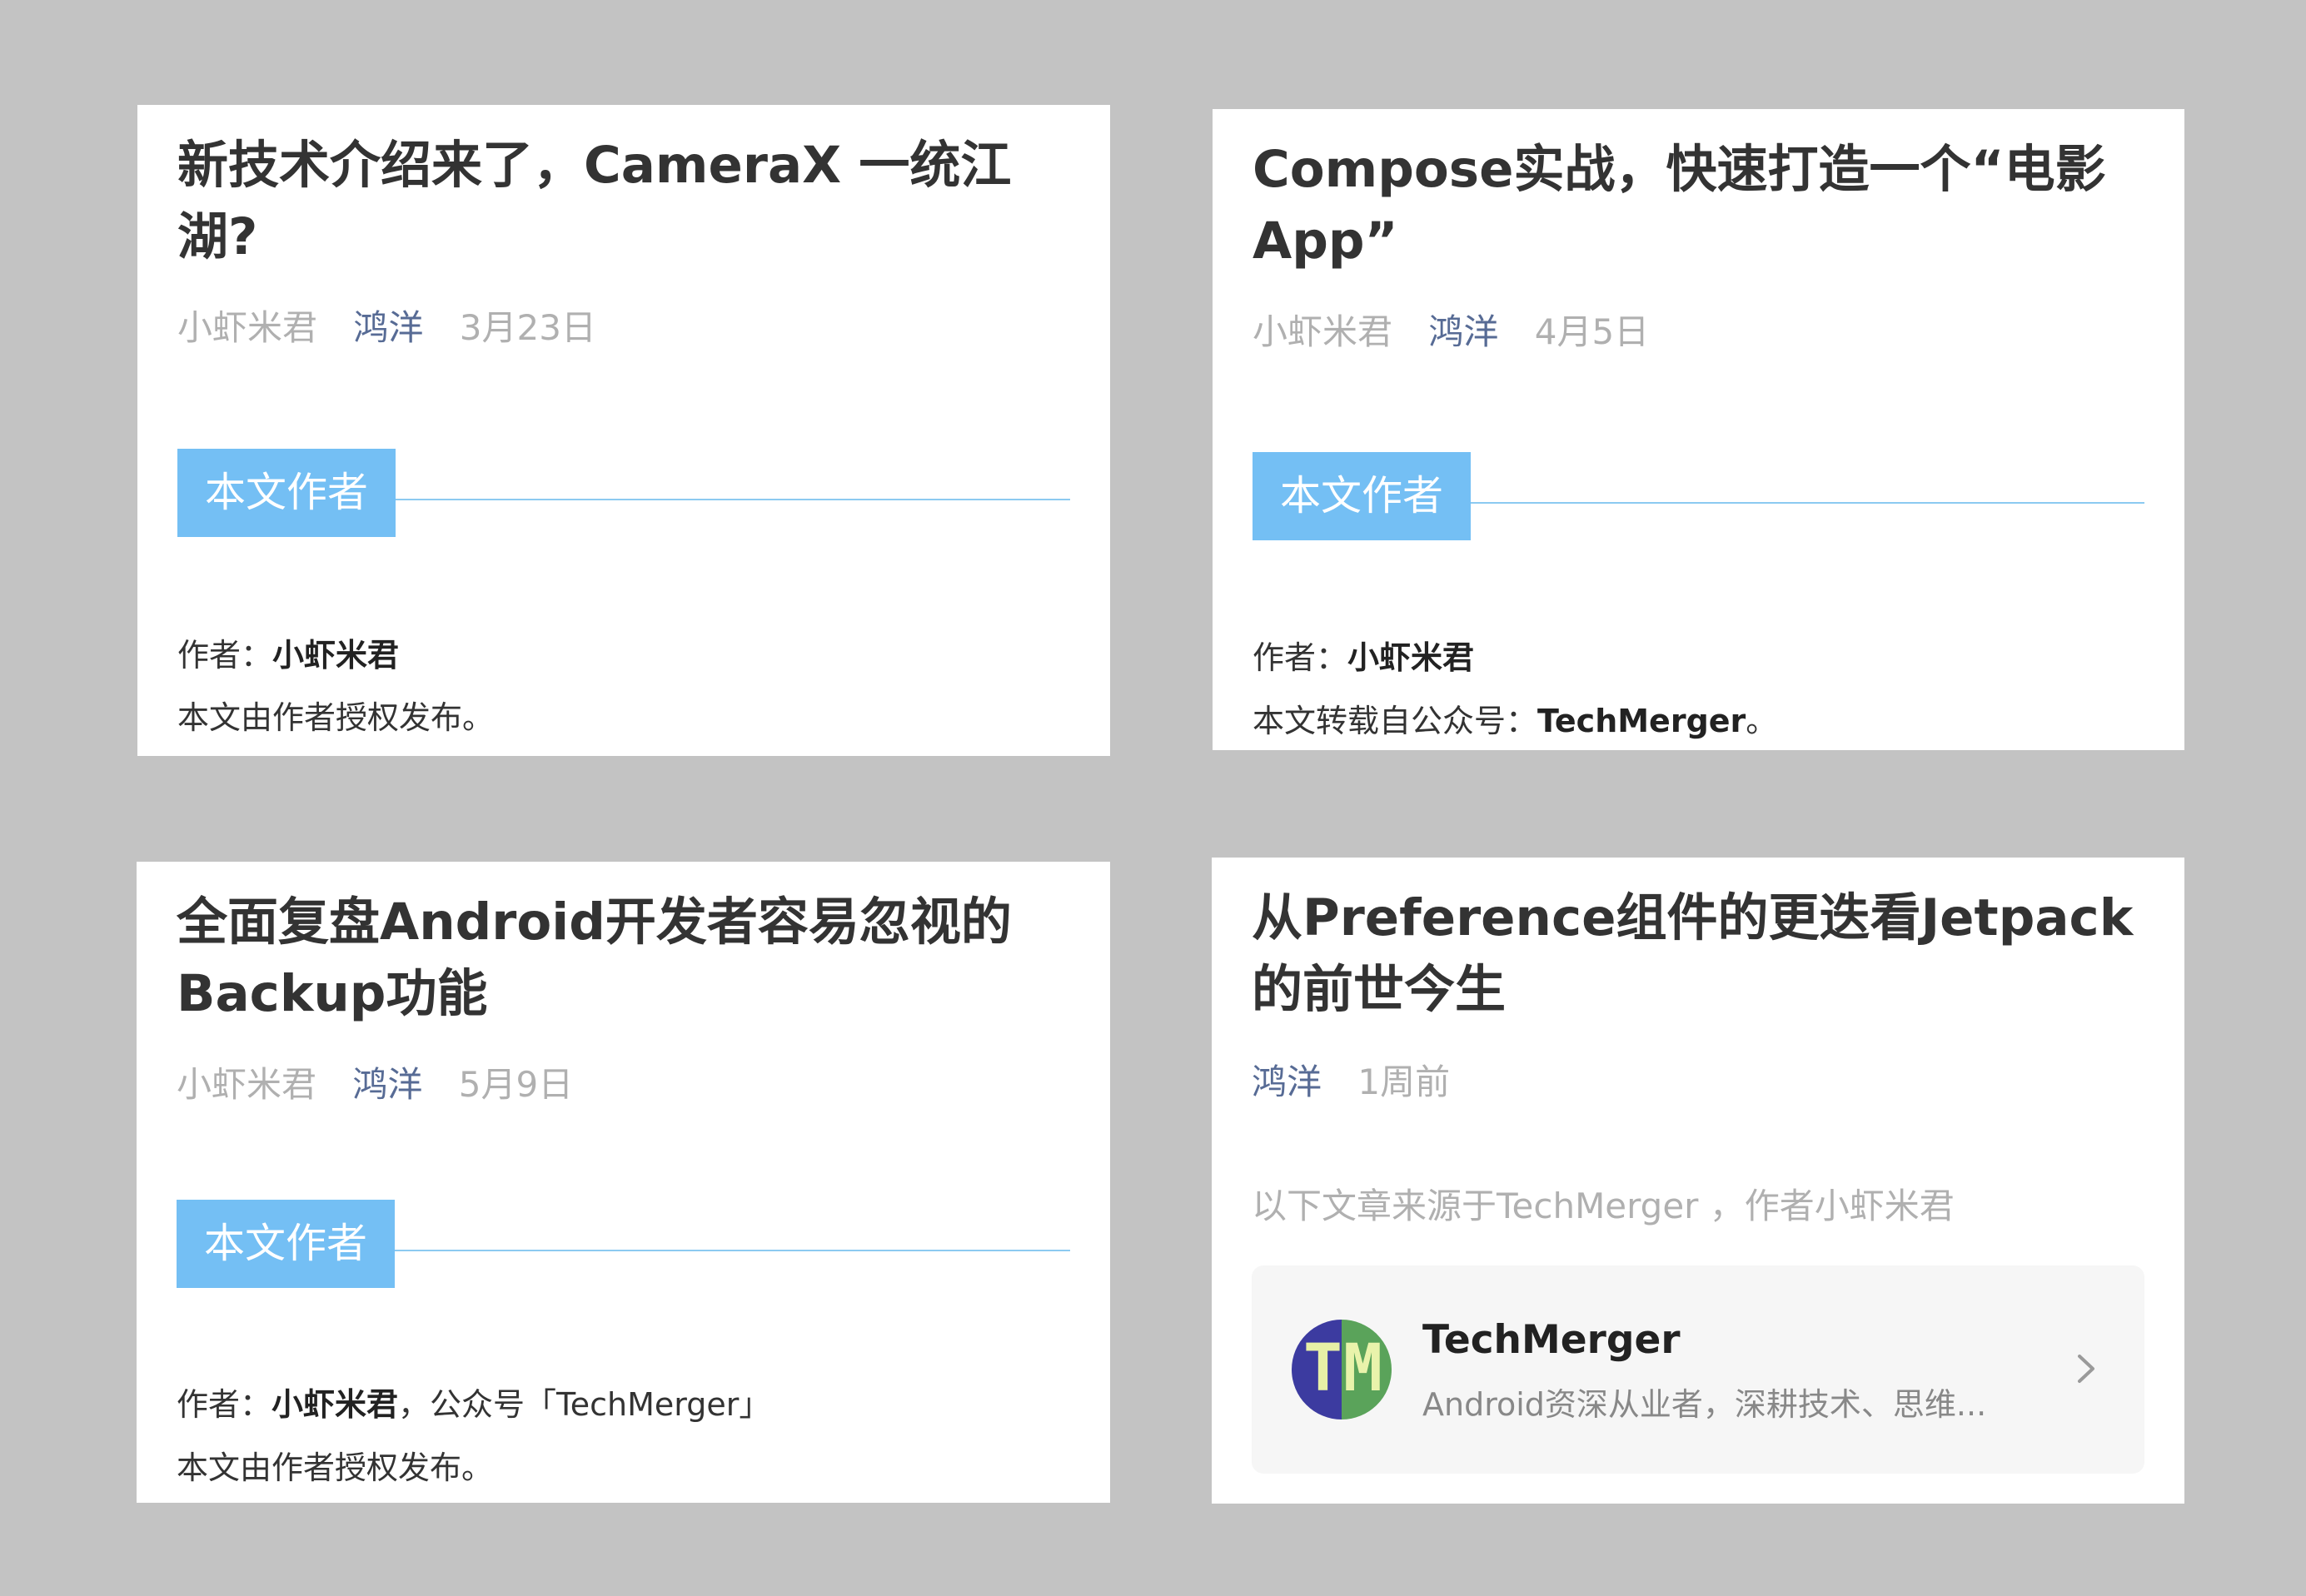 This screenshot has width=2306, height=1596. I want to click on publish-date: 3月23日, so click(527, 327).